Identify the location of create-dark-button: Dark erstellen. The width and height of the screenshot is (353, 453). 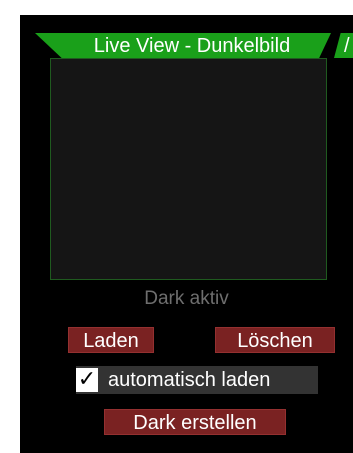
(195, 422).